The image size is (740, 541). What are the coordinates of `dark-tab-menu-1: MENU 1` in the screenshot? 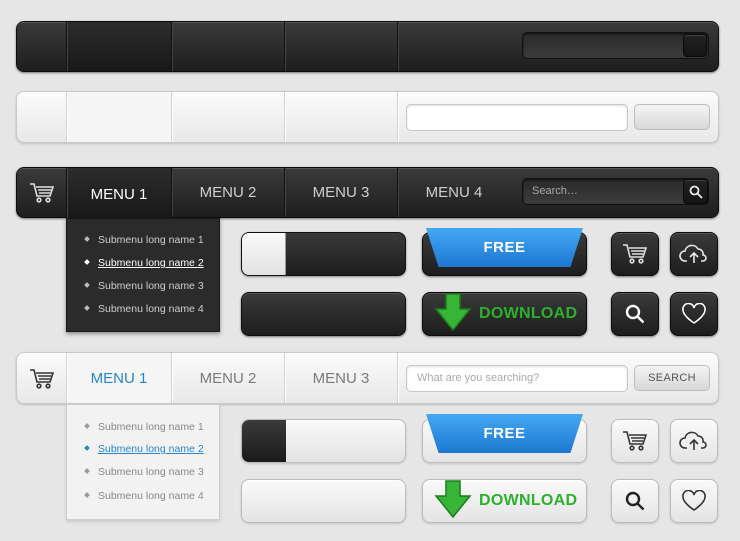 It's located at (118, 194).